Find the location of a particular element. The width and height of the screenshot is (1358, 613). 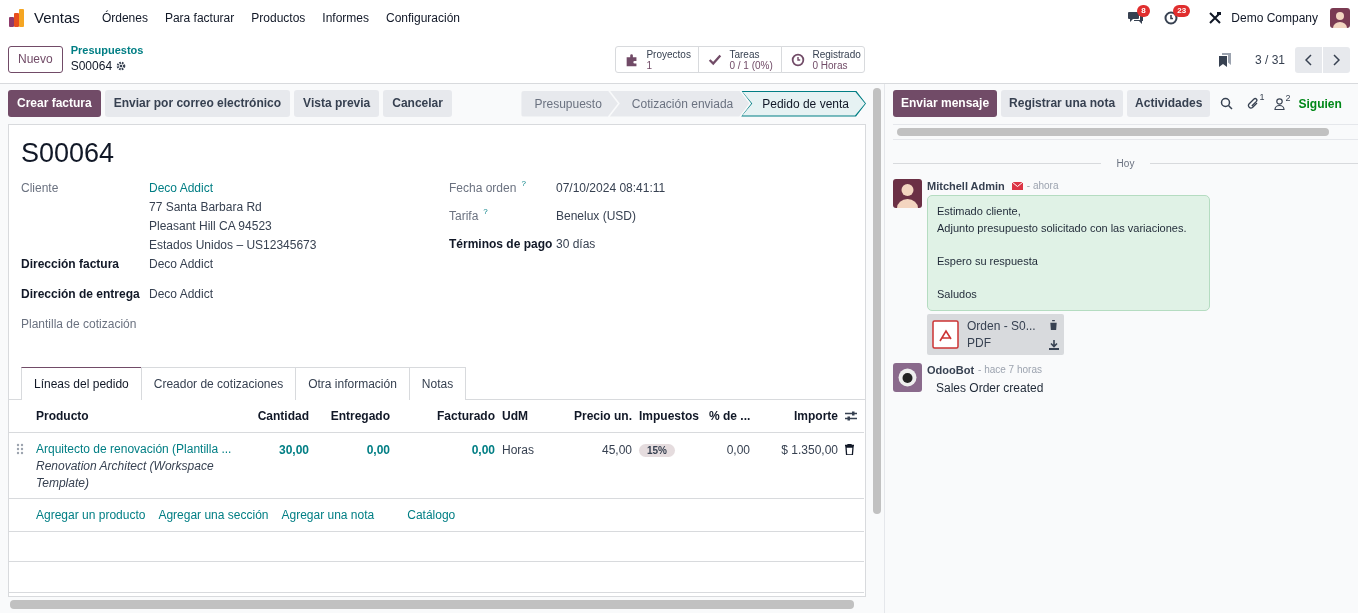

pdf-file-icon is located at coordinates (945, 334).